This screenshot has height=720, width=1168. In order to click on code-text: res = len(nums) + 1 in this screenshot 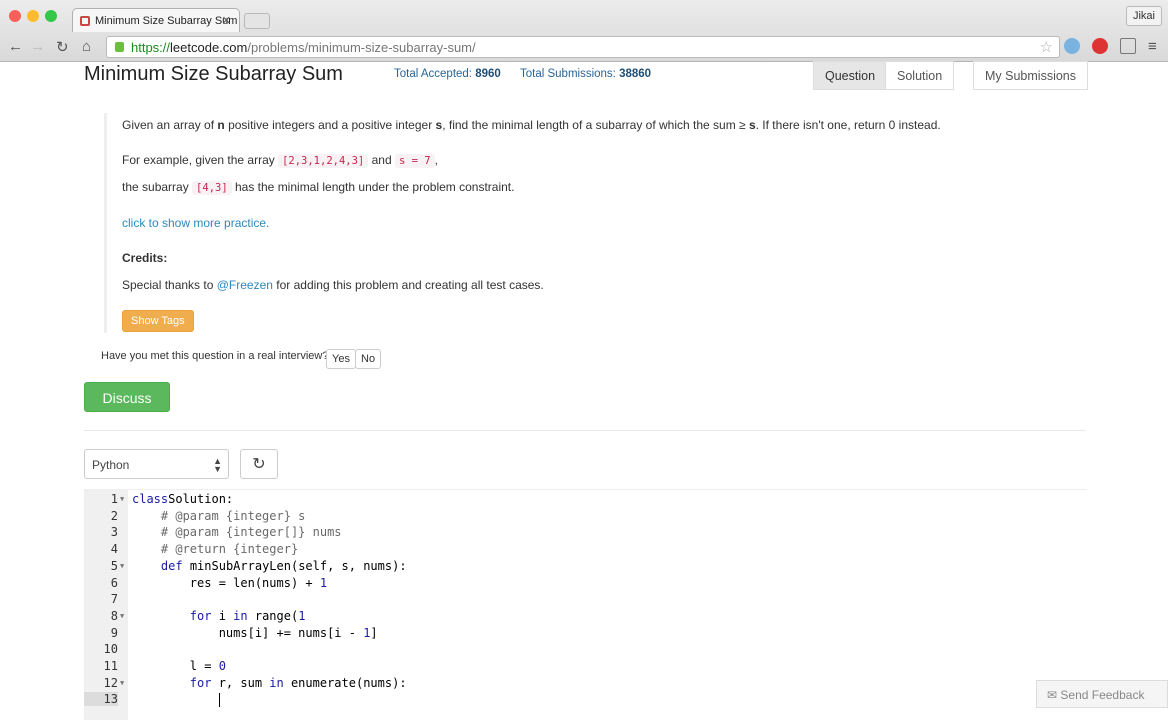, I will do `click(229, 583)`.